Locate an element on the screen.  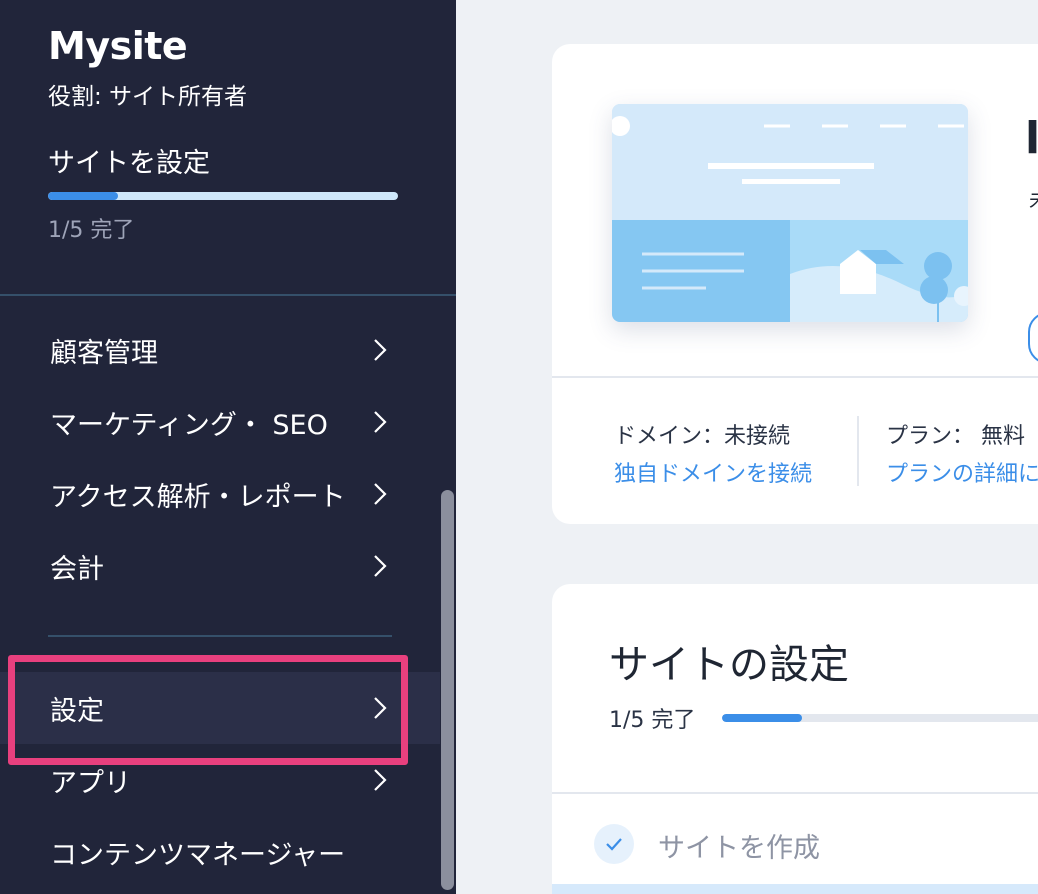
setup-card-progress-bar is located at coordinates (880, 718).